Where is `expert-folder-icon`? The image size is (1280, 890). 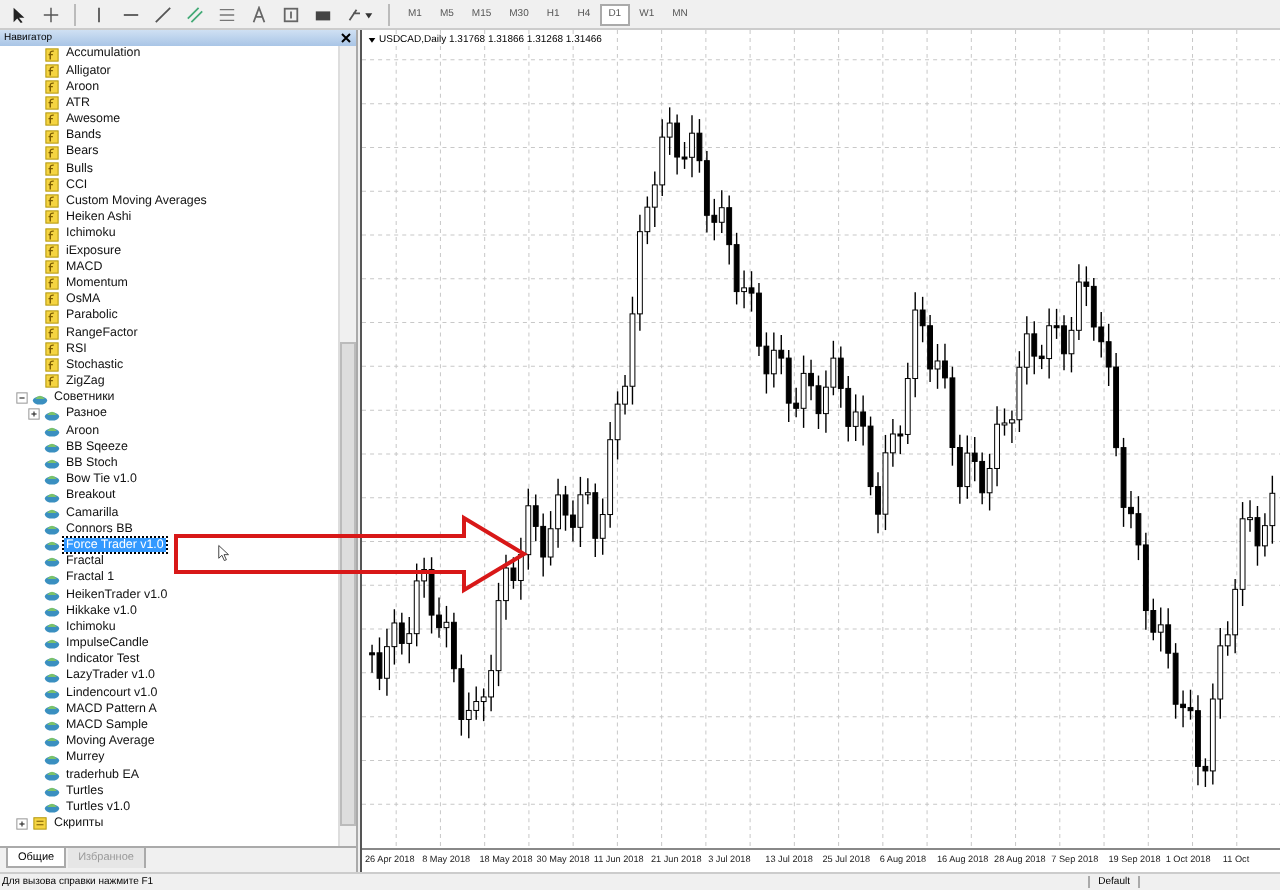 expert-folder-icon is located at coordinates (40, 398).